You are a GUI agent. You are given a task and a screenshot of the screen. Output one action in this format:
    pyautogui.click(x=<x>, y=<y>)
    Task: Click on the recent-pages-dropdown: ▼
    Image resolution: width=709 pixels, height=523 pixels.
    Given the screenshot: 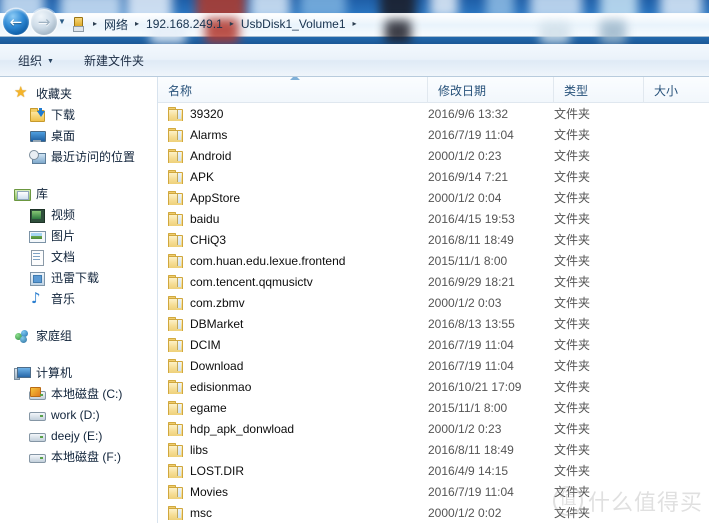 What is the action you would take?
    pyautogui.click(x=62, y=22)
    